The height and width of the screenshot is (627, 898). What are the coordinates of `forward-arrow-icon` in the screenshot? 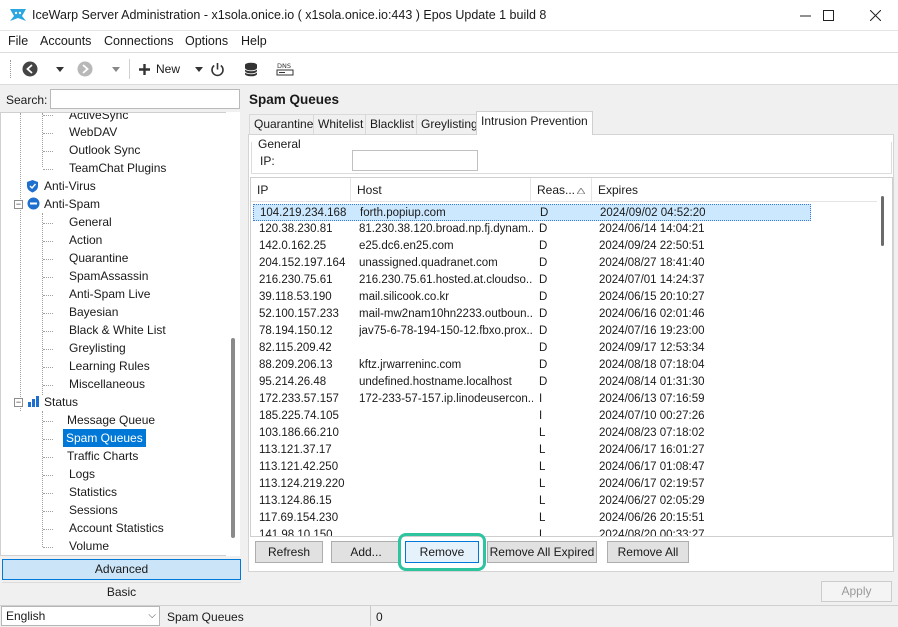 It's located at (85, 69).